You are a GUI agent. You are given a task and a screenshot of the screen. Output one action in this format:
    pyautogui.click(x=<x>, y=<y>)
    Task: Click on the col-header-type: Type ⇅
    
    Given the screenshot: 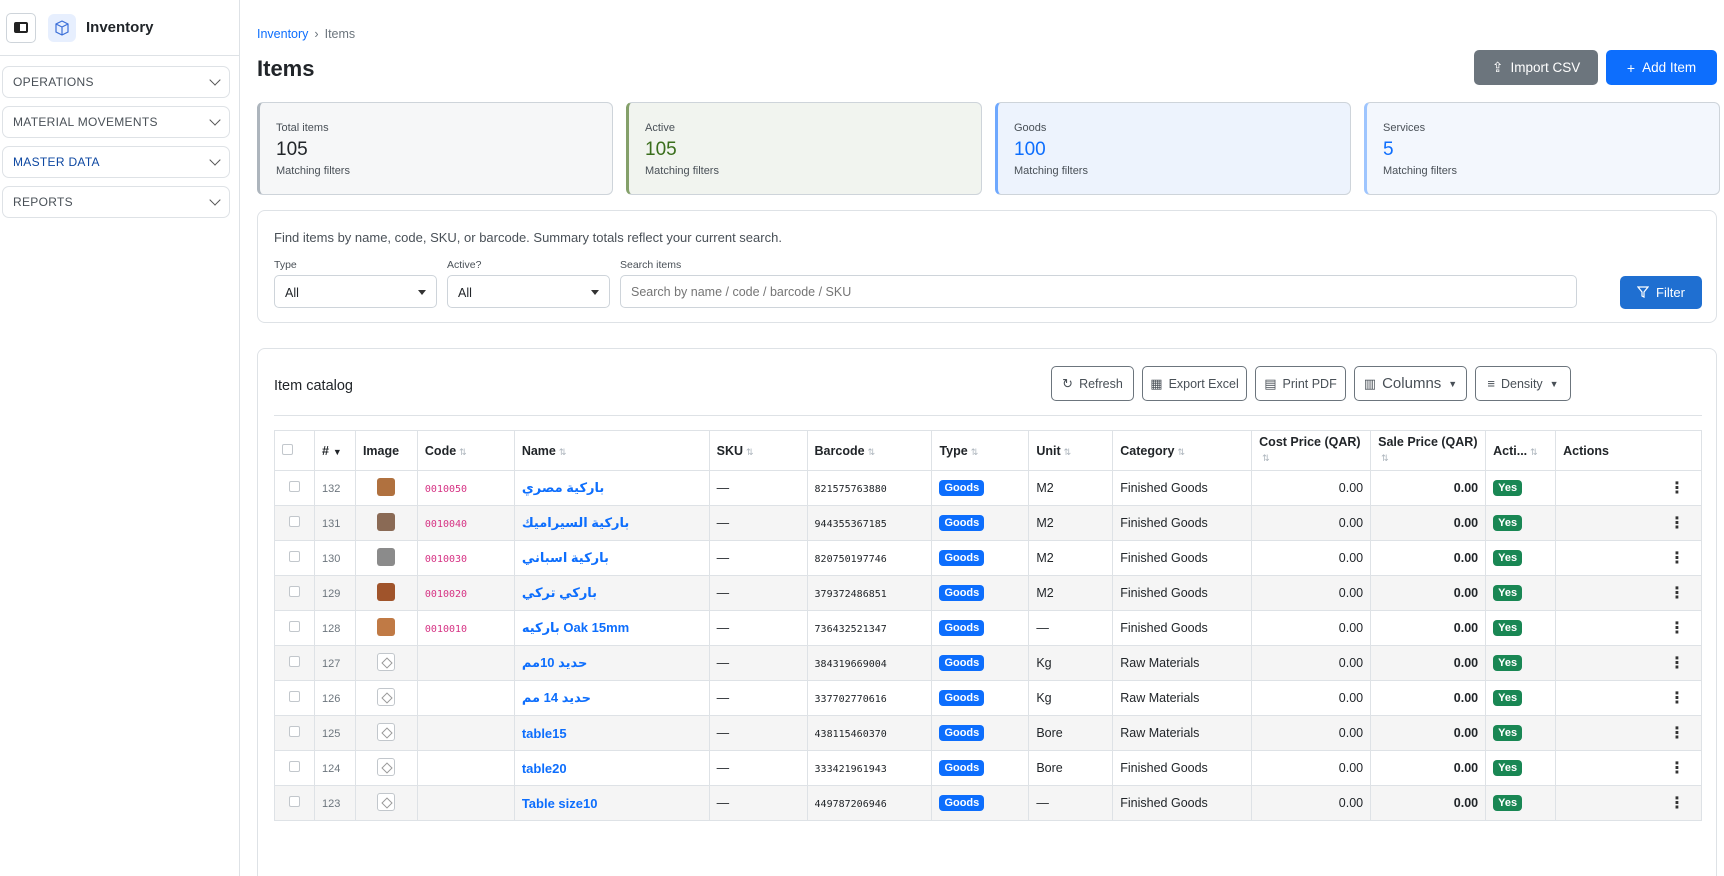 What is the action you would take?
    pyautogui.click(x=980, y=450)
    